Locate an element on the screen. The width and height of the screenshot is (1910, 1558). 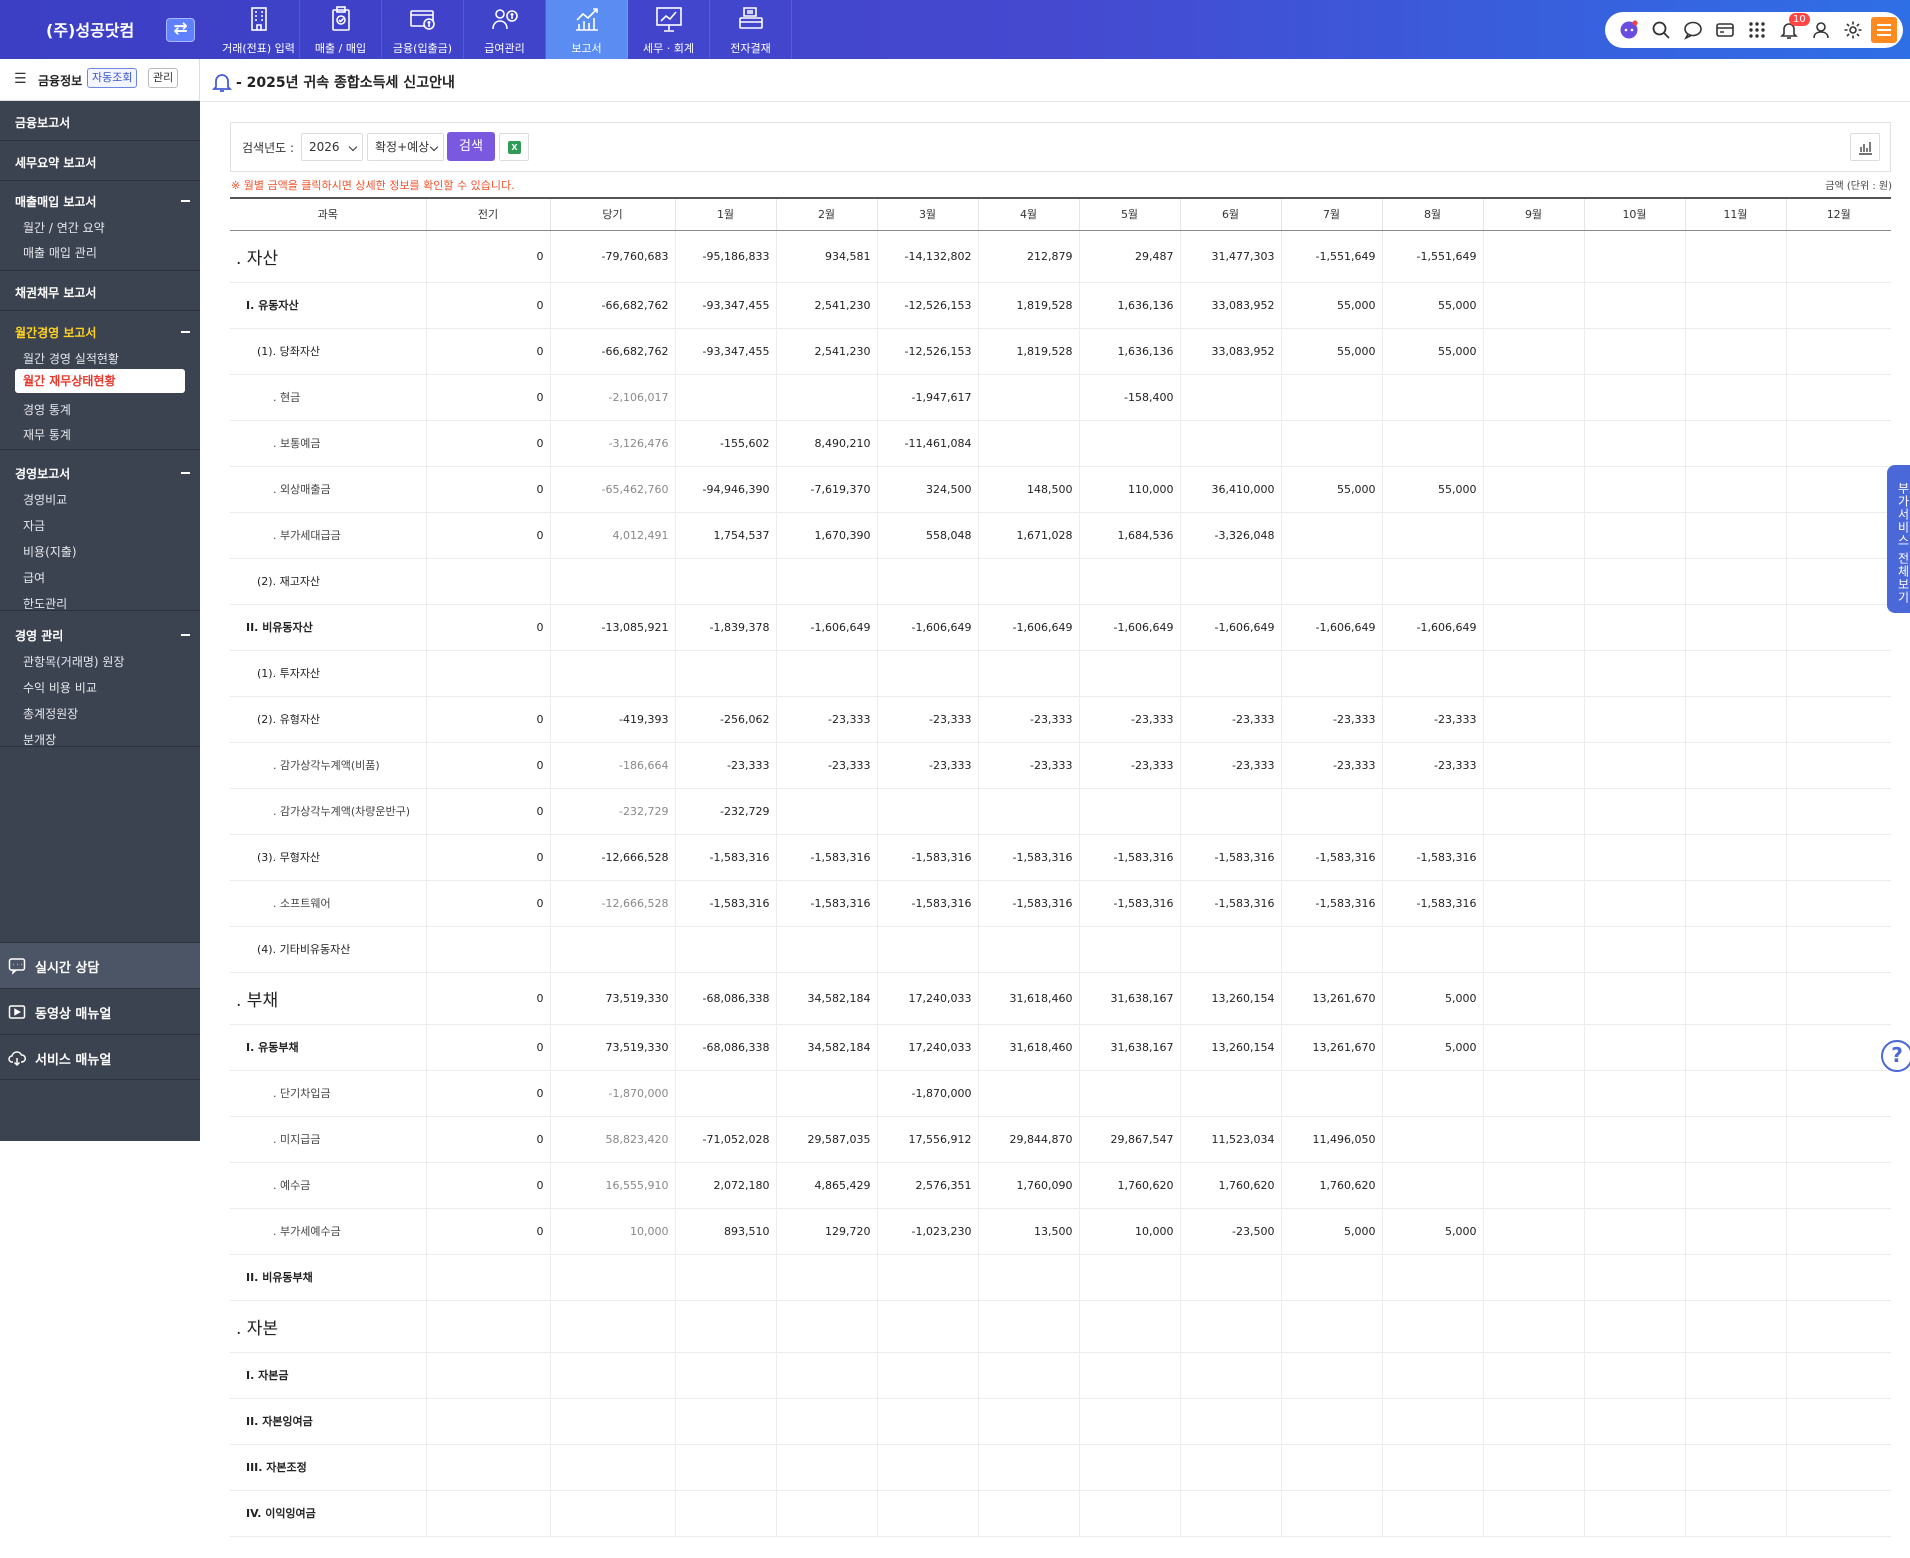
nav-tab-report: 보고서 is located at coordinates (587, 29).